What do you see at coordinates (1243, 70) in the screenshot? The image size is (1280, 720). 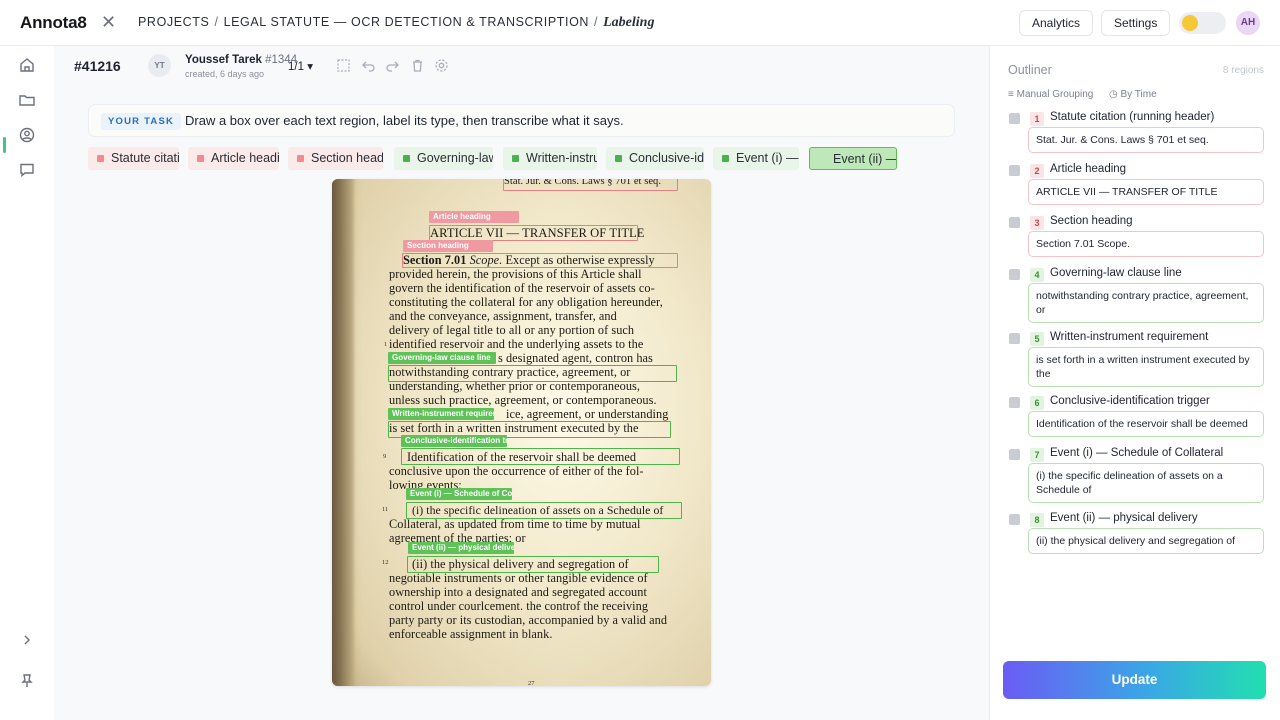 I see `region-count: 8 regions` at bounding box center [1243, 70].